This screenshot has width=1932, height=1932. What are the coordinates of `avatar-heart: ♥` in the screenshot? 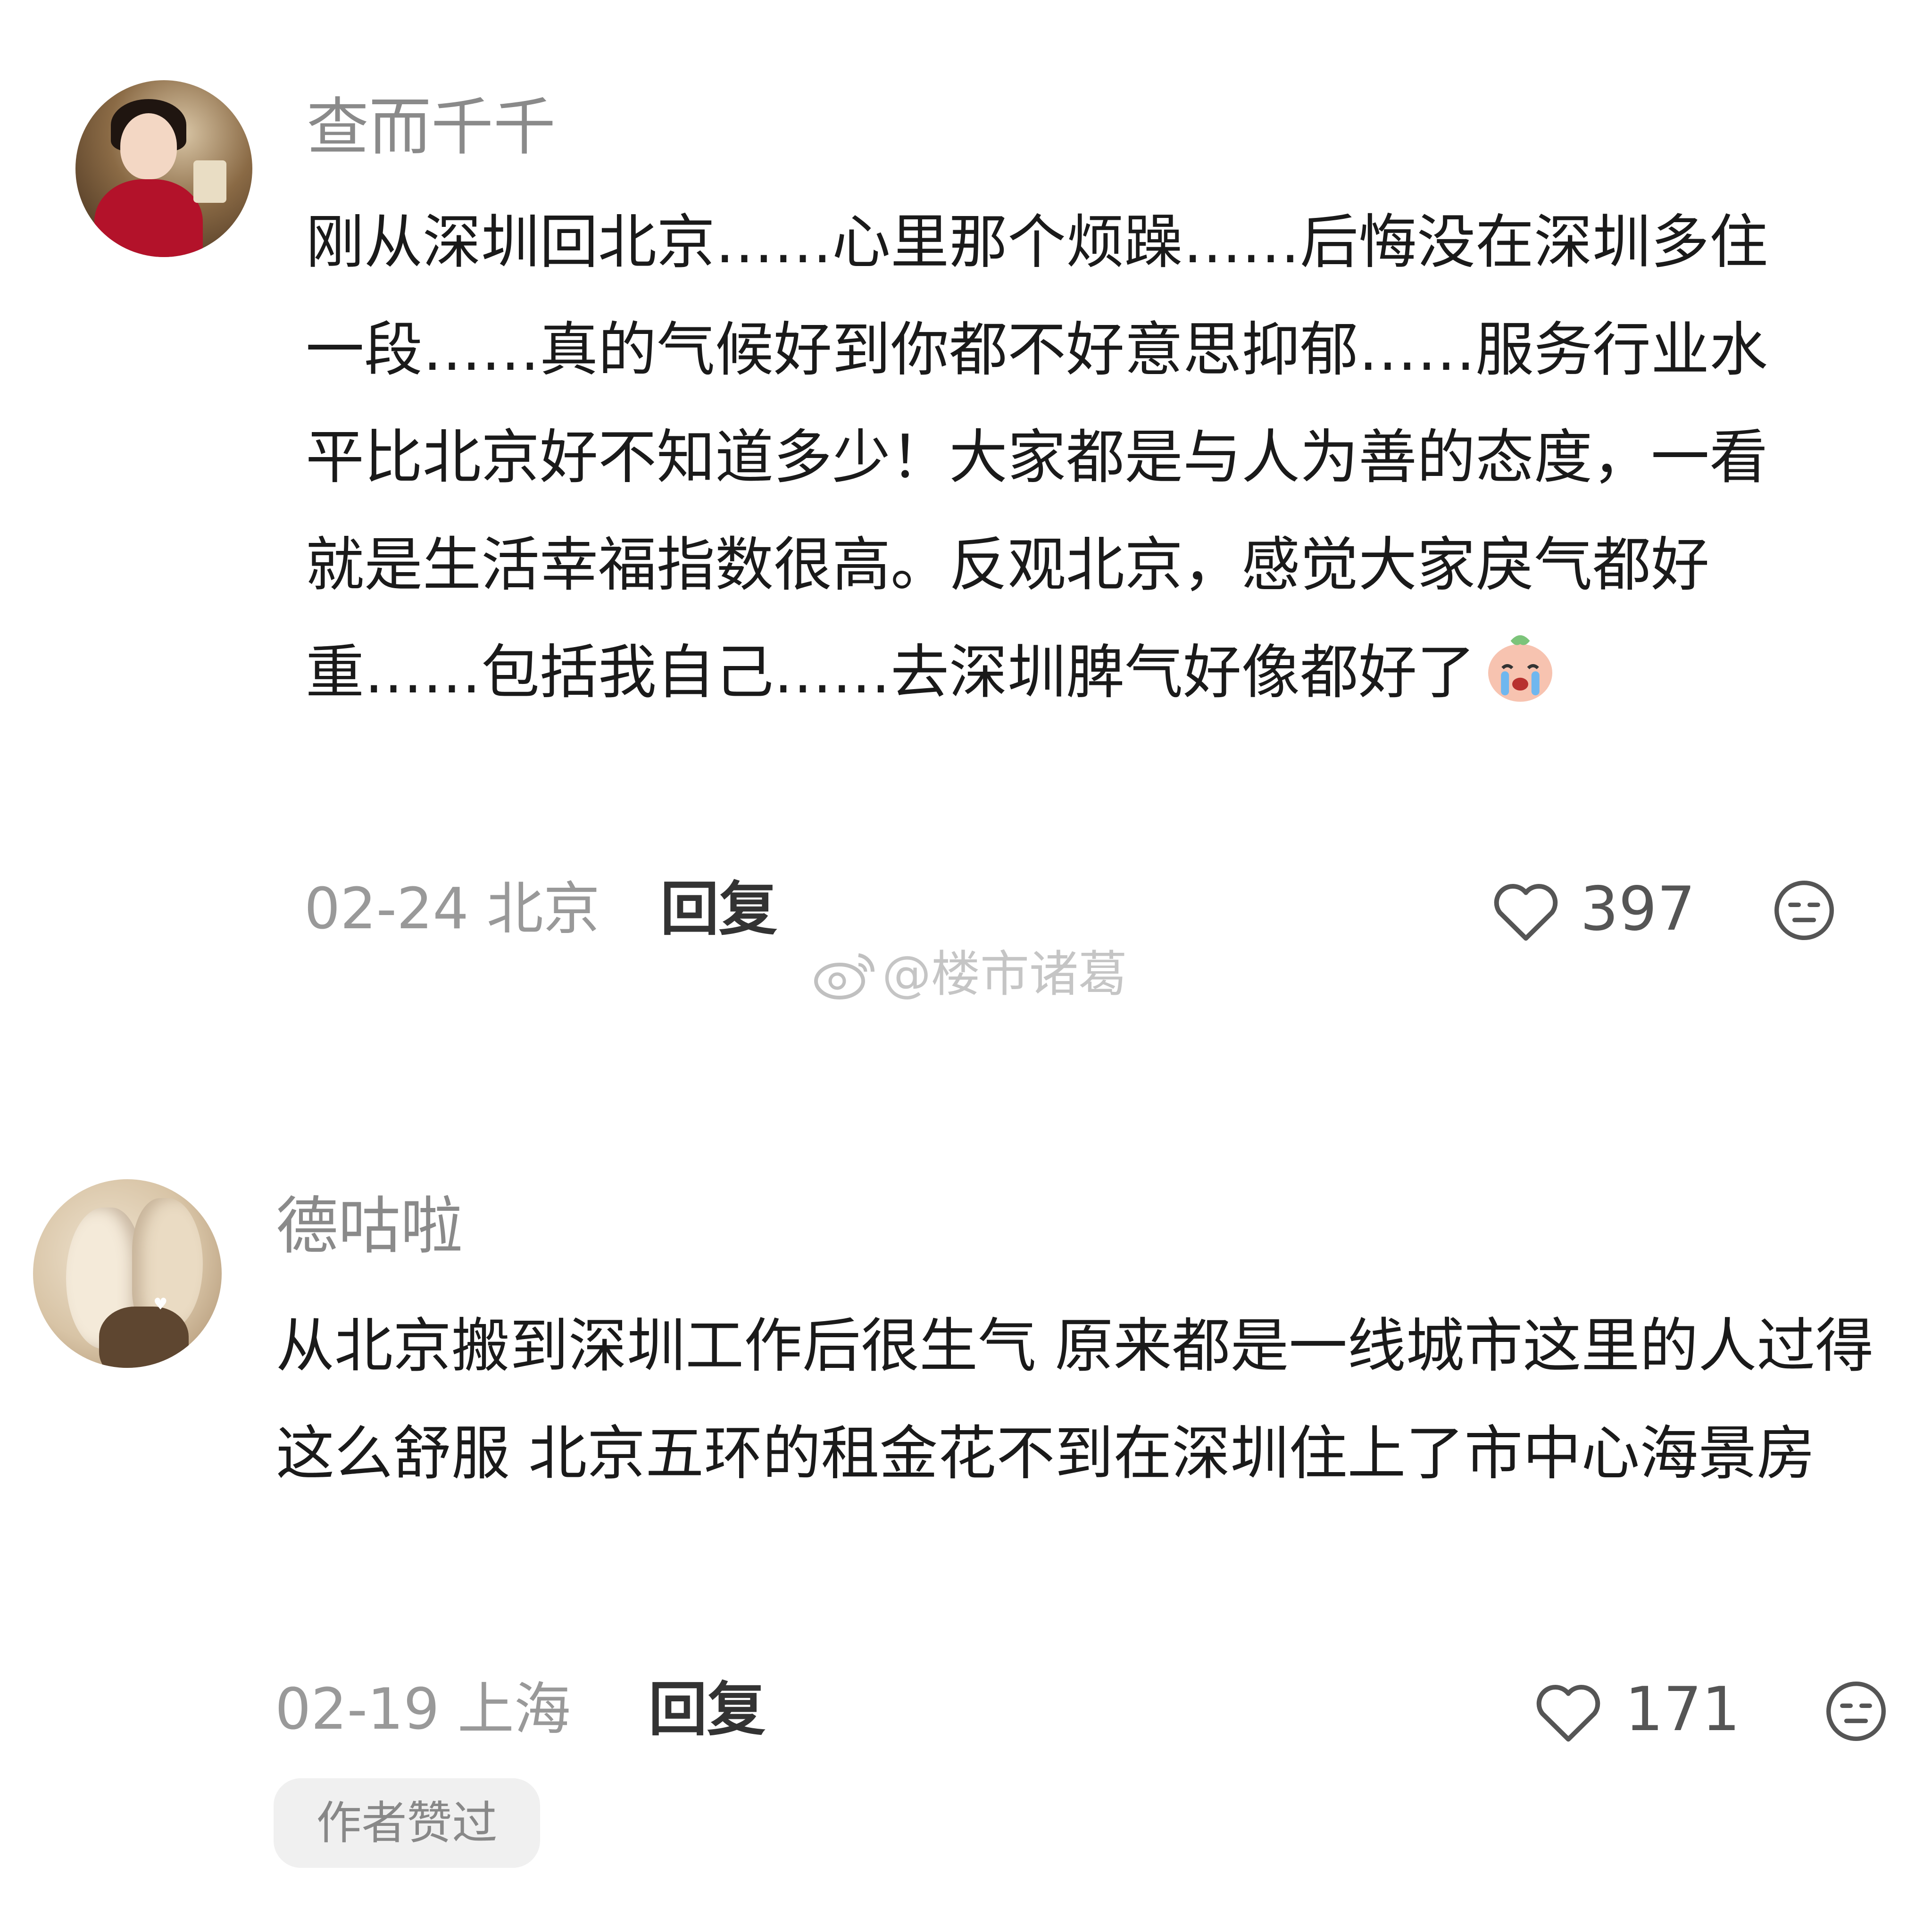 It's located at (160, 1304).